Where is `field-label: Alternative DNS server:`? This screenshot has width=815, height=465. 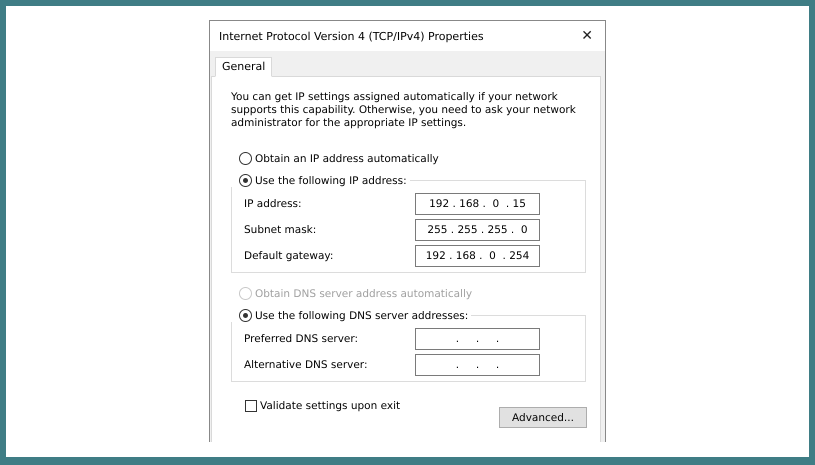
field-label: Alternative DNS server: is located at coordinates (306, 365).